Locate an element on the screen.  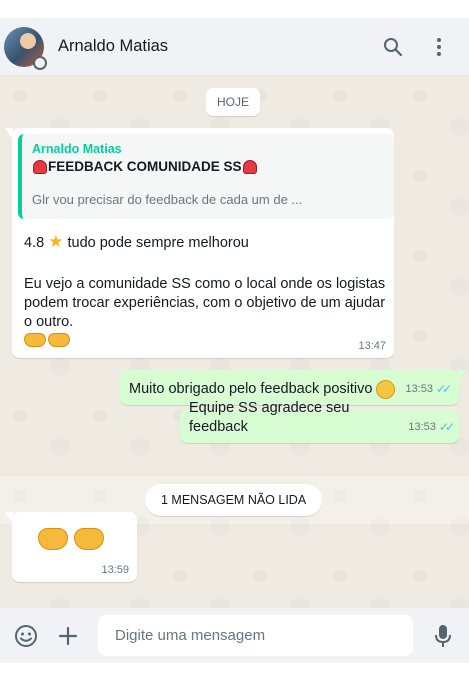
rating-comment: tudo pode sempre melhorou is located at coordinates (158, 243).